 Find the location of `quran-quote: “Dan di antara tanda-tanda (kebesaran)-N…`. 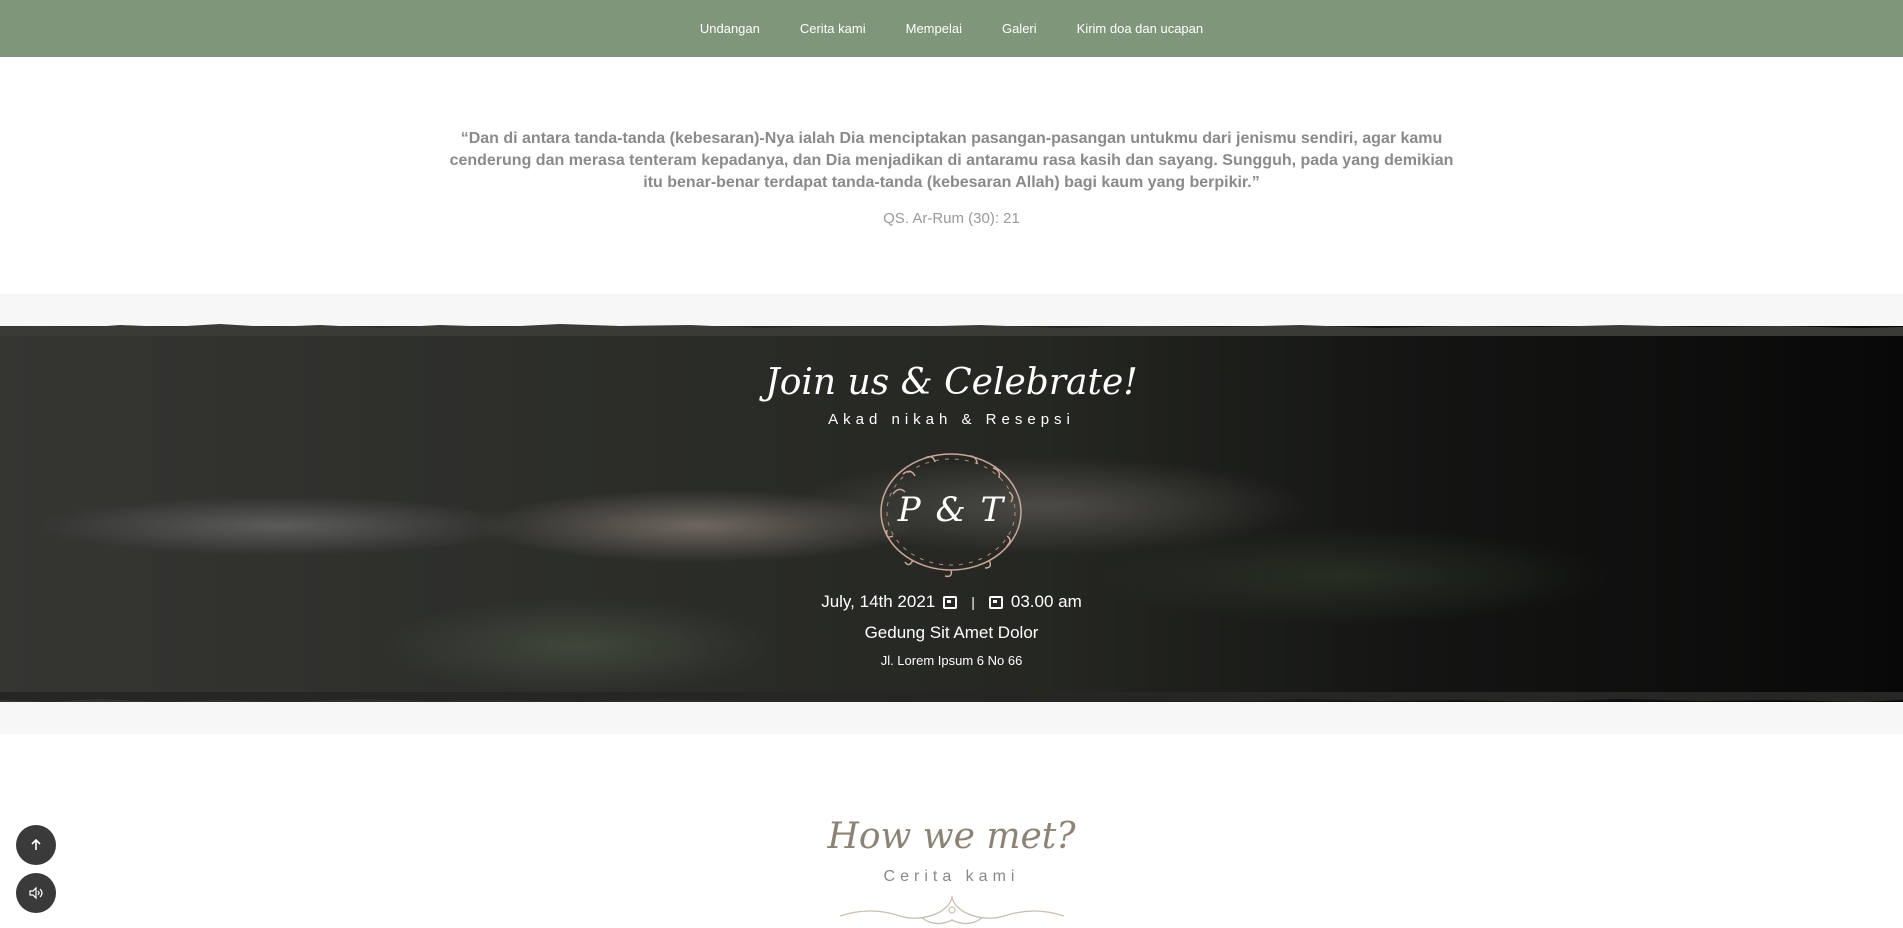

quran-quote: “Dan di antara tanda-tanda (kebesaran)-N… is located at coordinates (951, 160).